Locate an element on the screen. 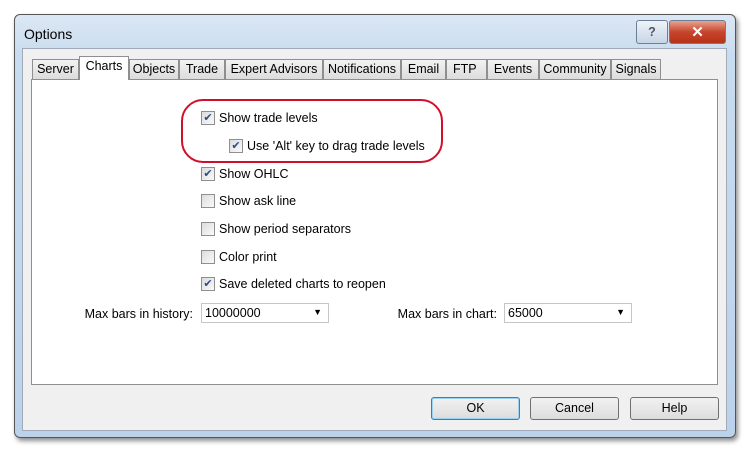  help-title-button: ? is located at coordinates (652, 32).